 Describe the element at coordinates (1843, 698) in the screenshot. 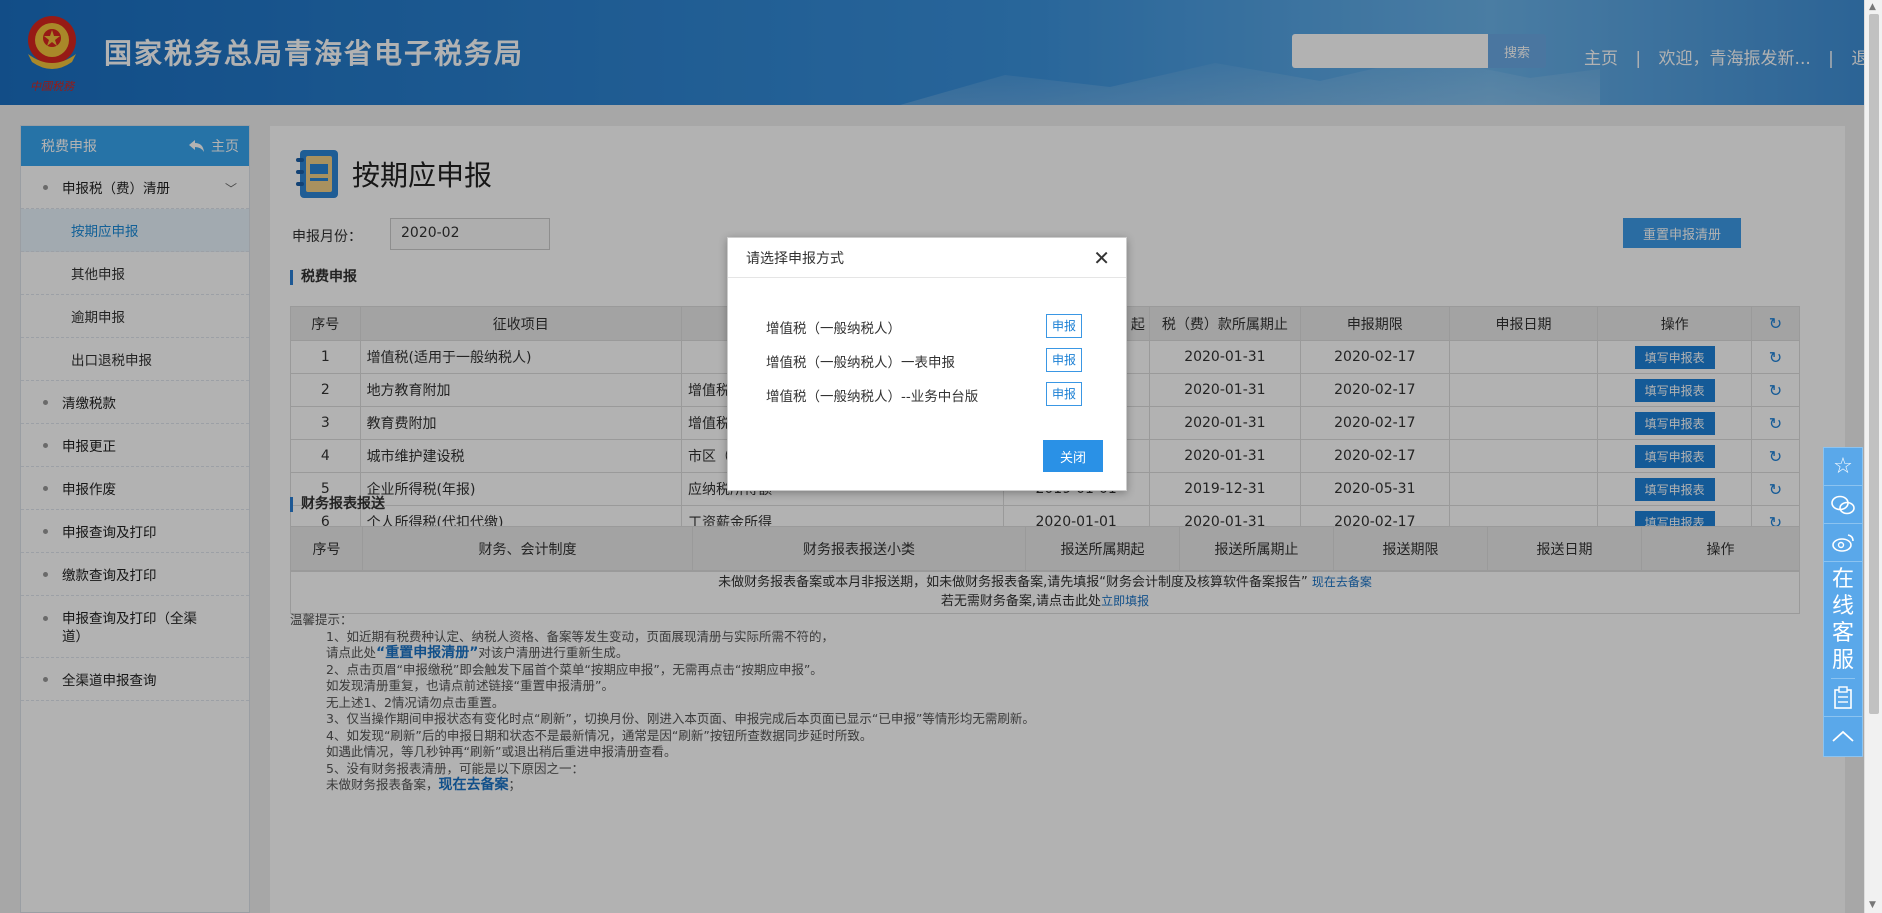

I see `clipboard-icon` at that location.